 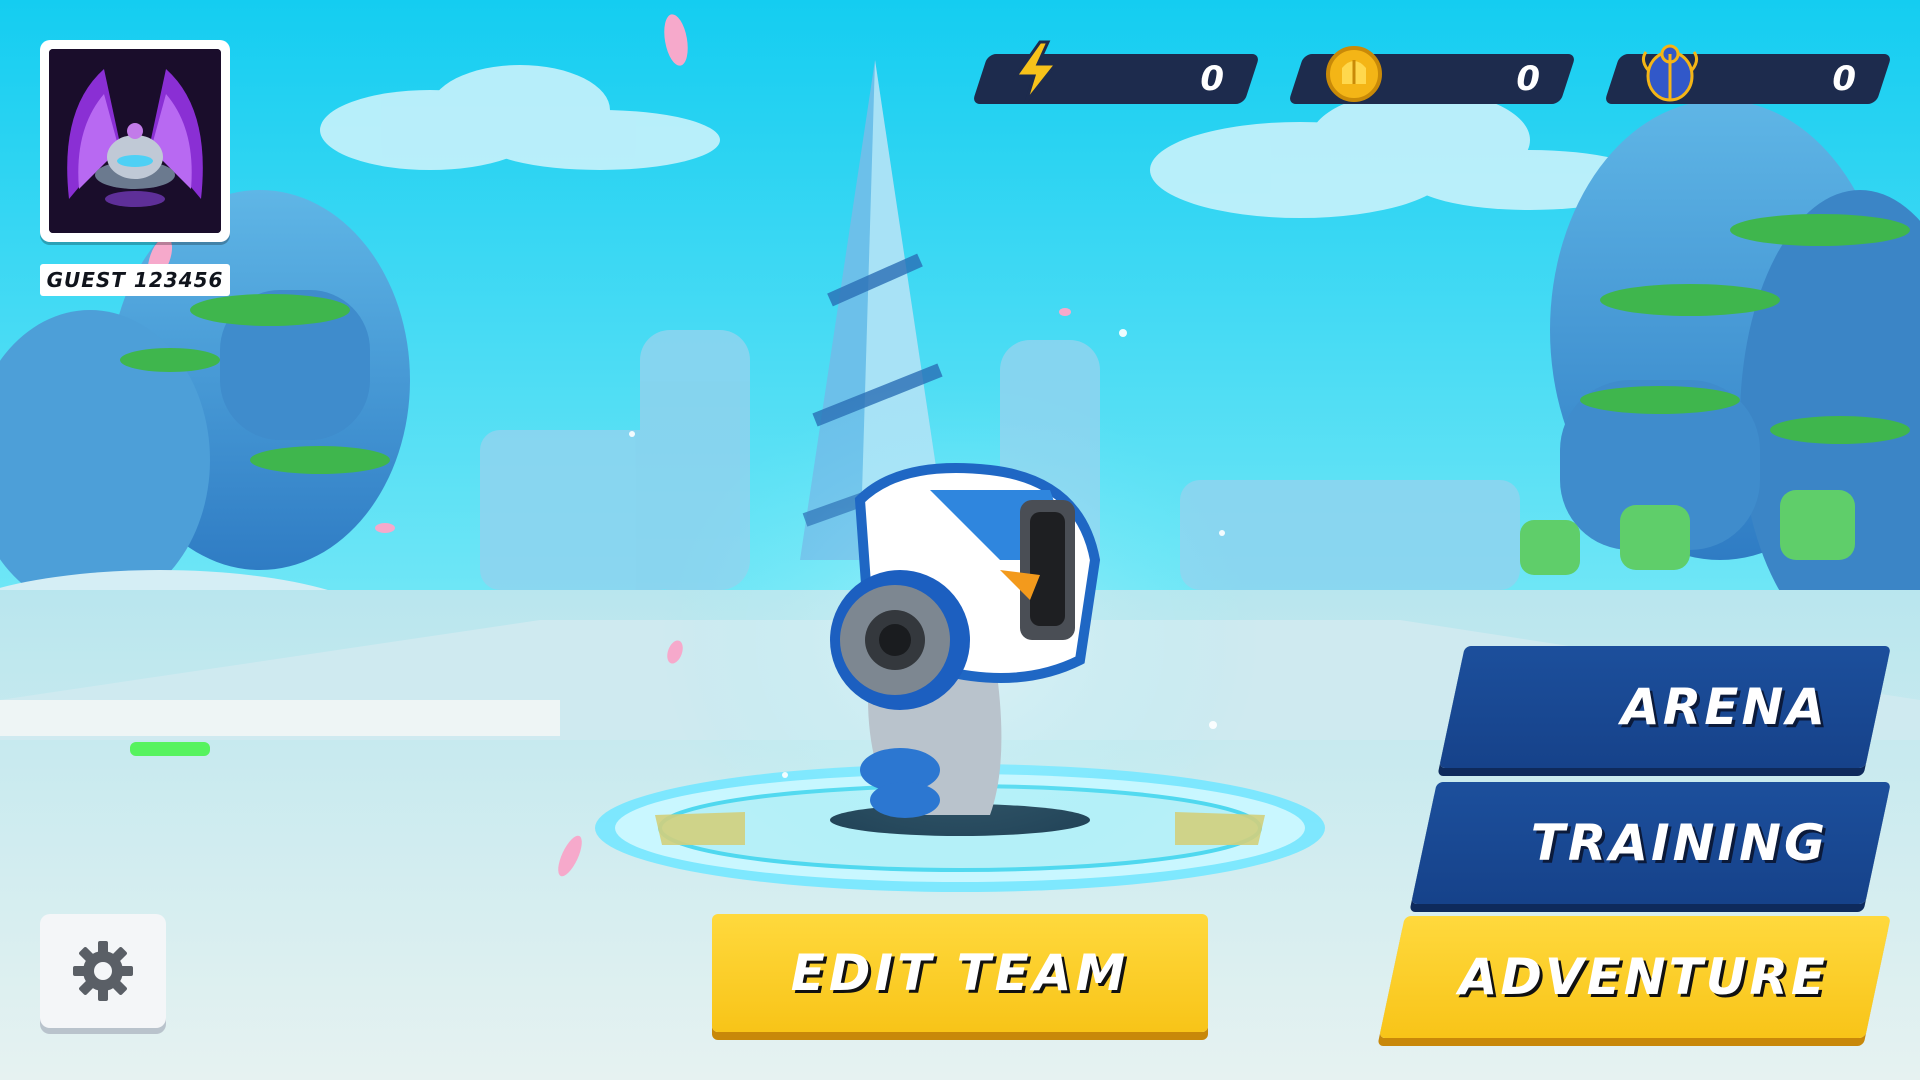 I want to click on adventure-button: ADVENTURE, so click(x=1635, y=977).